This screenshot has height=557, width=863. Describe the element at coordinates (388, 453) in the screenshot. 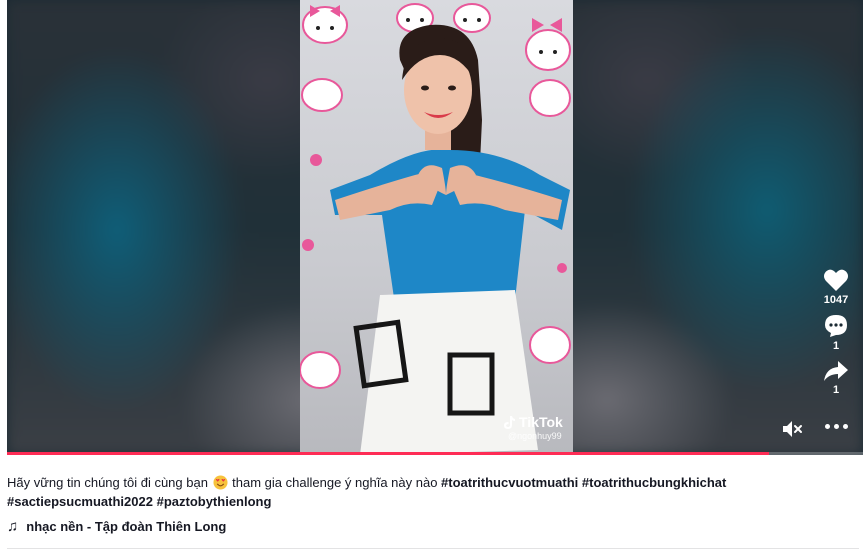

I see `video-progress-fill` at that location.